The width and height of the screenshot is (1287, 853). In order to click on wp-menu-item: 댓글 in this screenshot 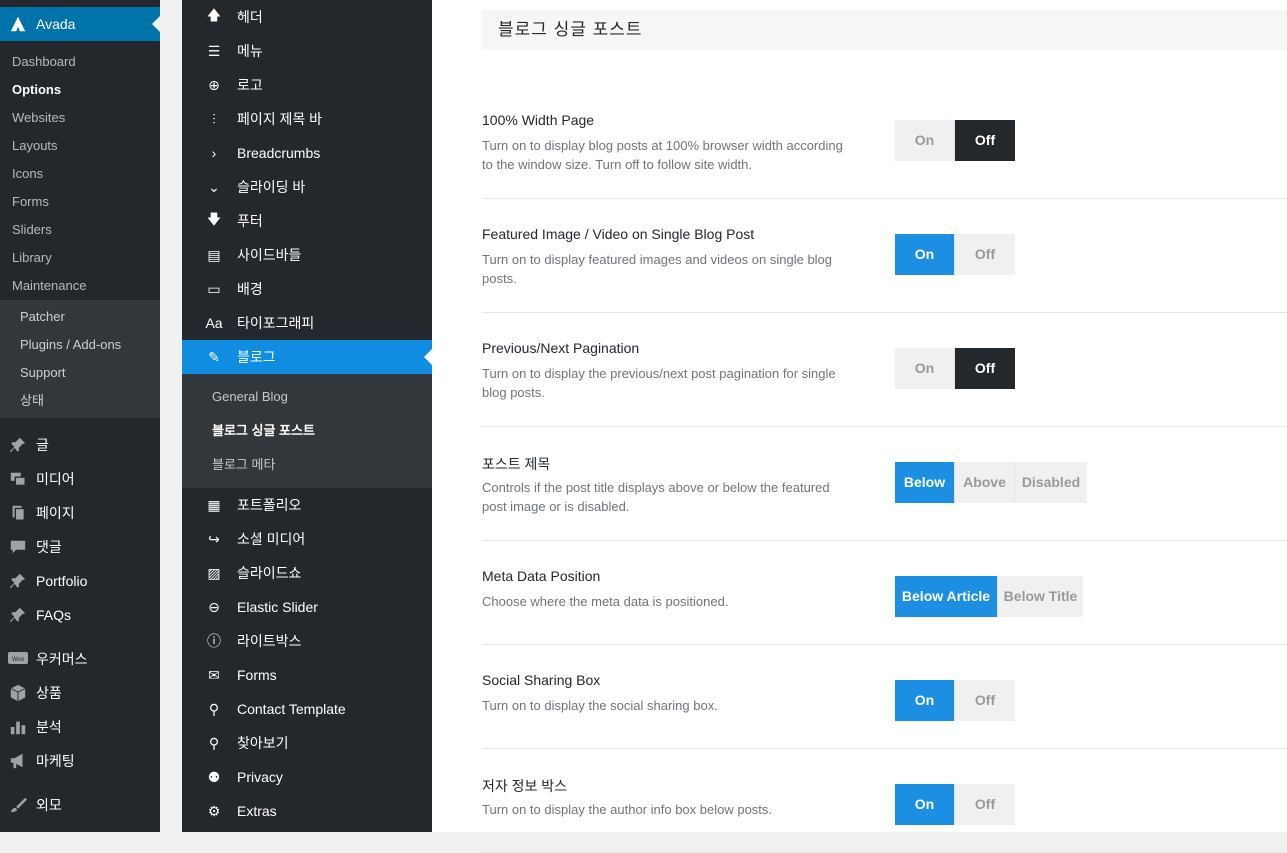, I will do `click(80, 547)`.